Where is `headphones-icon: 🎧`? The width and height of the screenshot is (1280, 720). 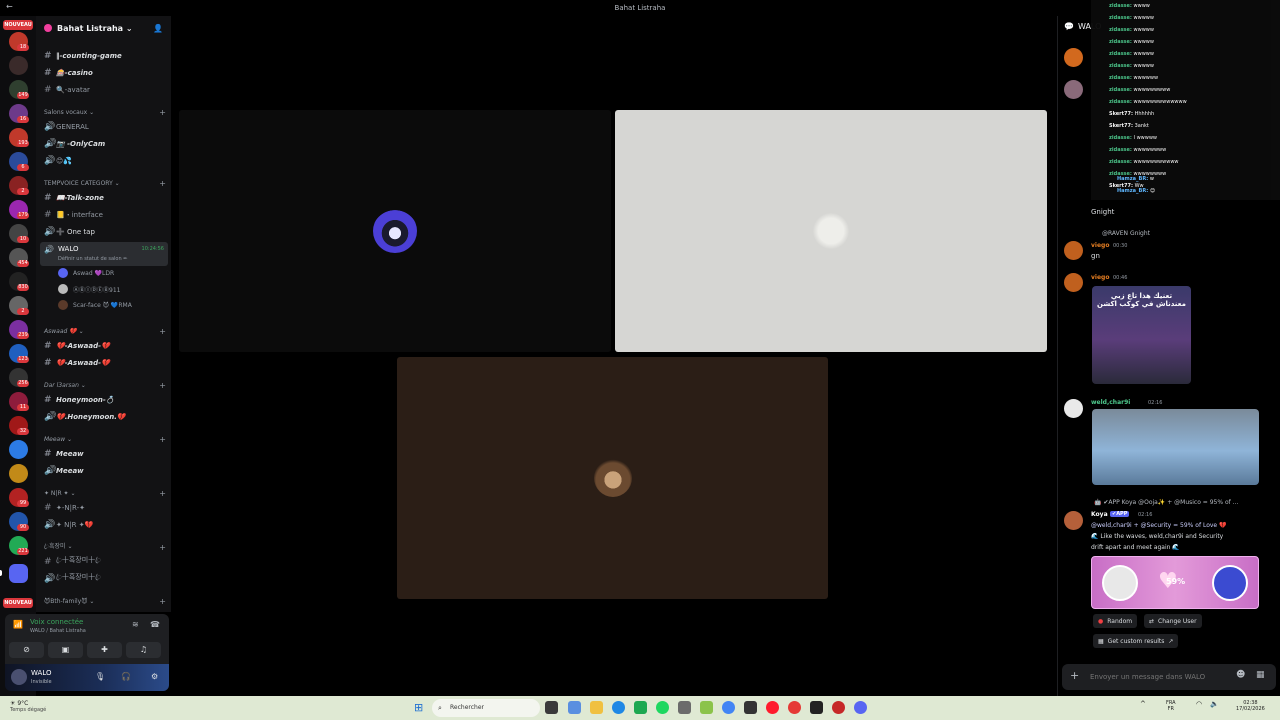 headphones-icon: 🎧 is located at coordinates (126, 676).